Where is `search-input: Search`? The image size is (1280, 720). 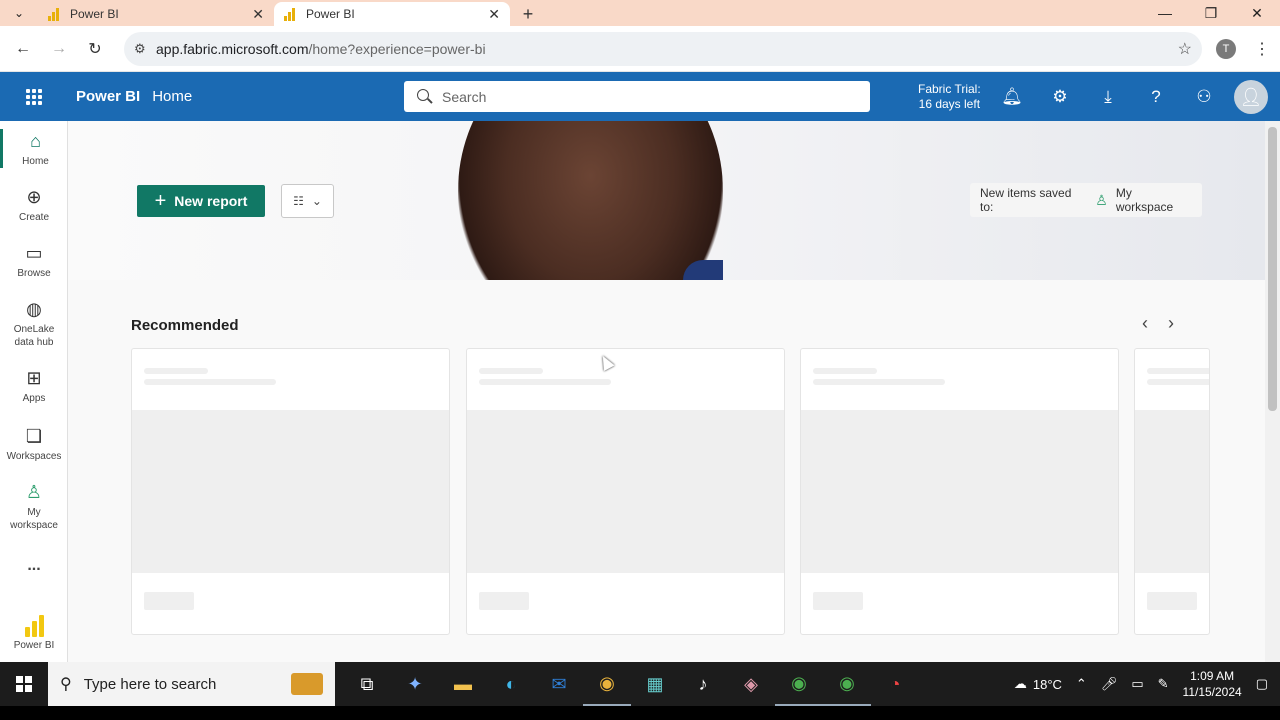
search-input: Search is located at coordinates (637, 96).